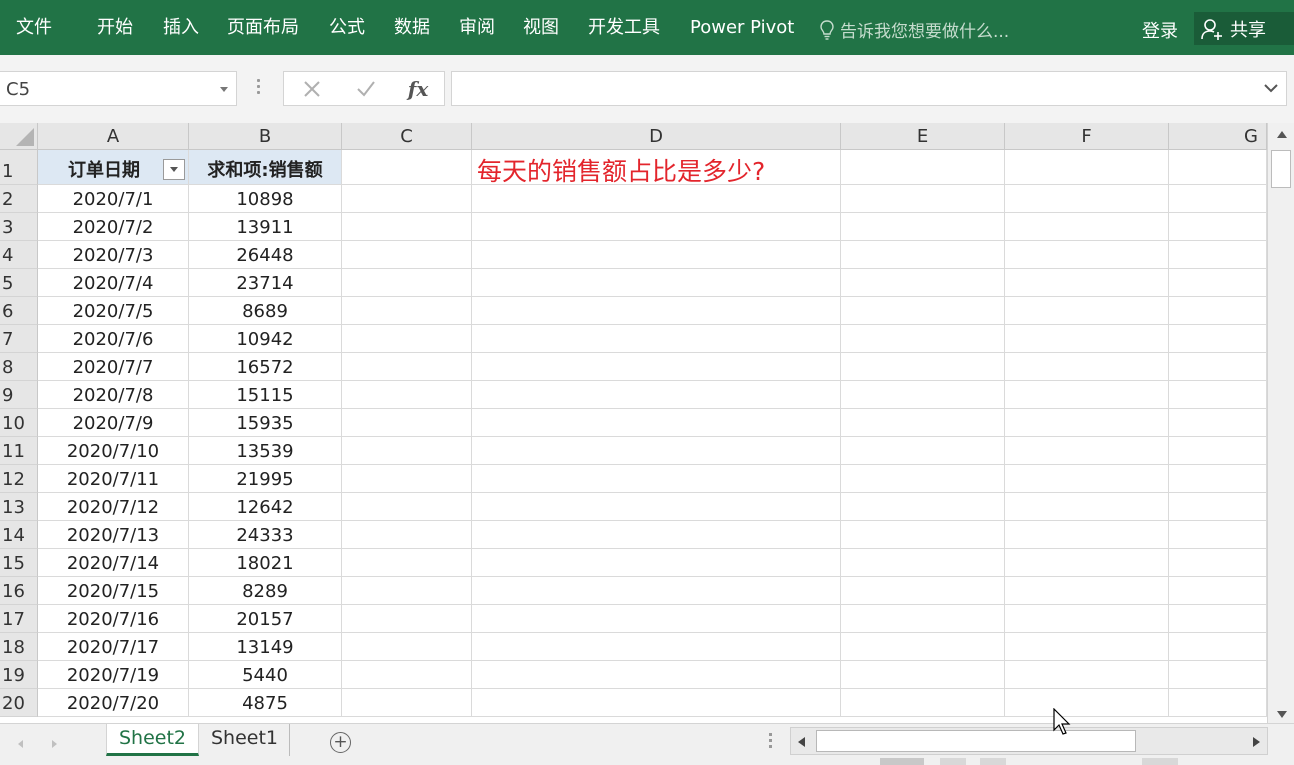 This screenshot has height=765, width=1294. What do you see at coordinates (265, 507) in the screenshot?
I see `sales-cell: 12642` at bounding box center [265, 507].